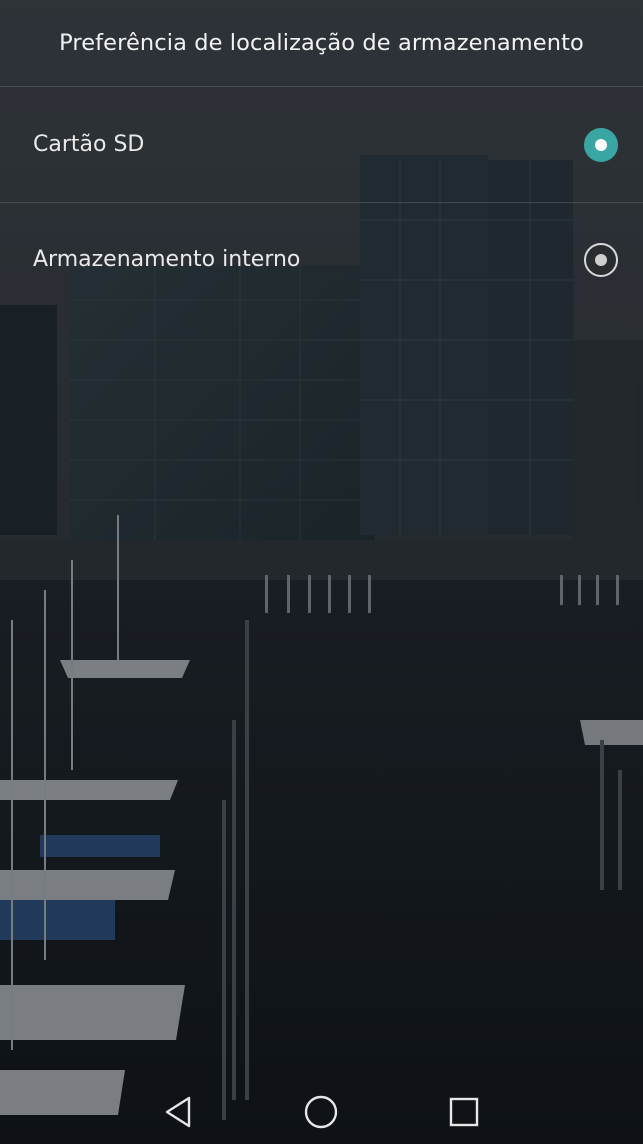  I want to click on back-triangle-icon, so click(178, 1112).